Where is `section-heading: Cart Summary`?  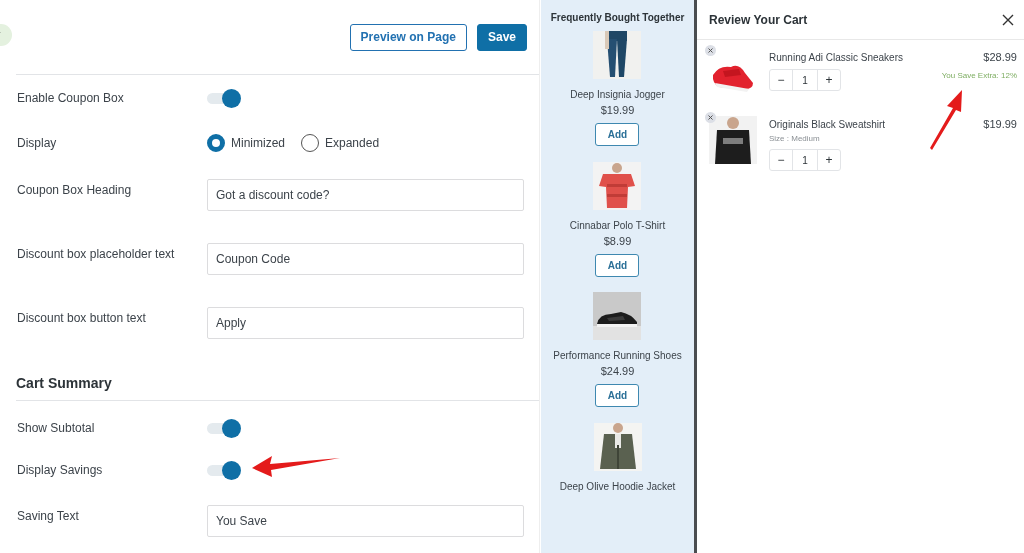
section-heading: Cart Summary is located at coordinates (64, 383).